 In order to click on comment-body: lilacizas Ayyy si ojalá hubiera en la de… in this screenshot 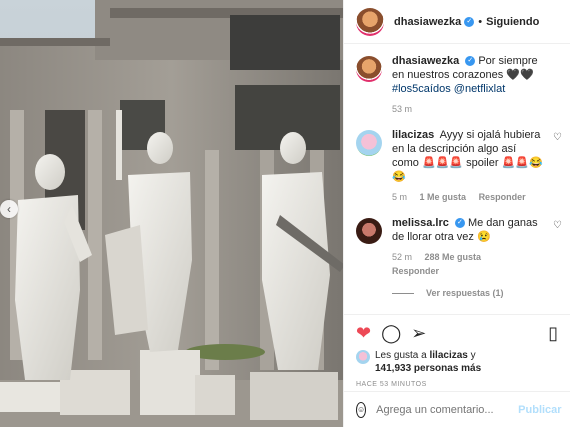, I will do `click(475, 166)`.